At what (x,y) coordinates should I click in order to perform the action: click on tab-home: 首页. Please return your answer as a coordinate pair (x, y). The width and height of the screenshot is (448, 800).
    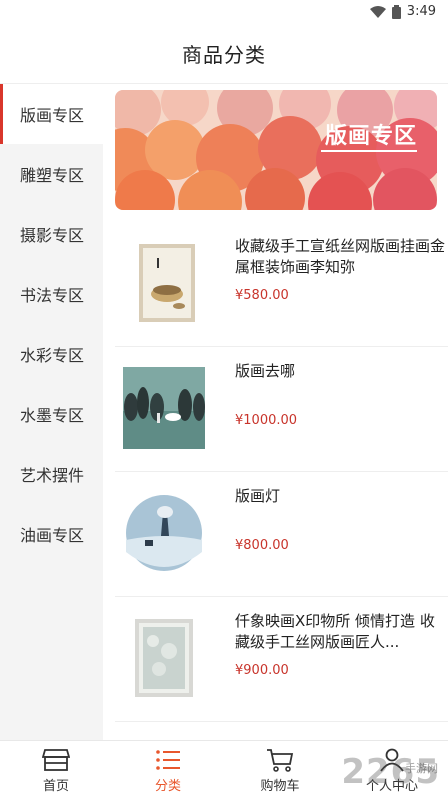
    Looking at the image, I should click on (56, 770).